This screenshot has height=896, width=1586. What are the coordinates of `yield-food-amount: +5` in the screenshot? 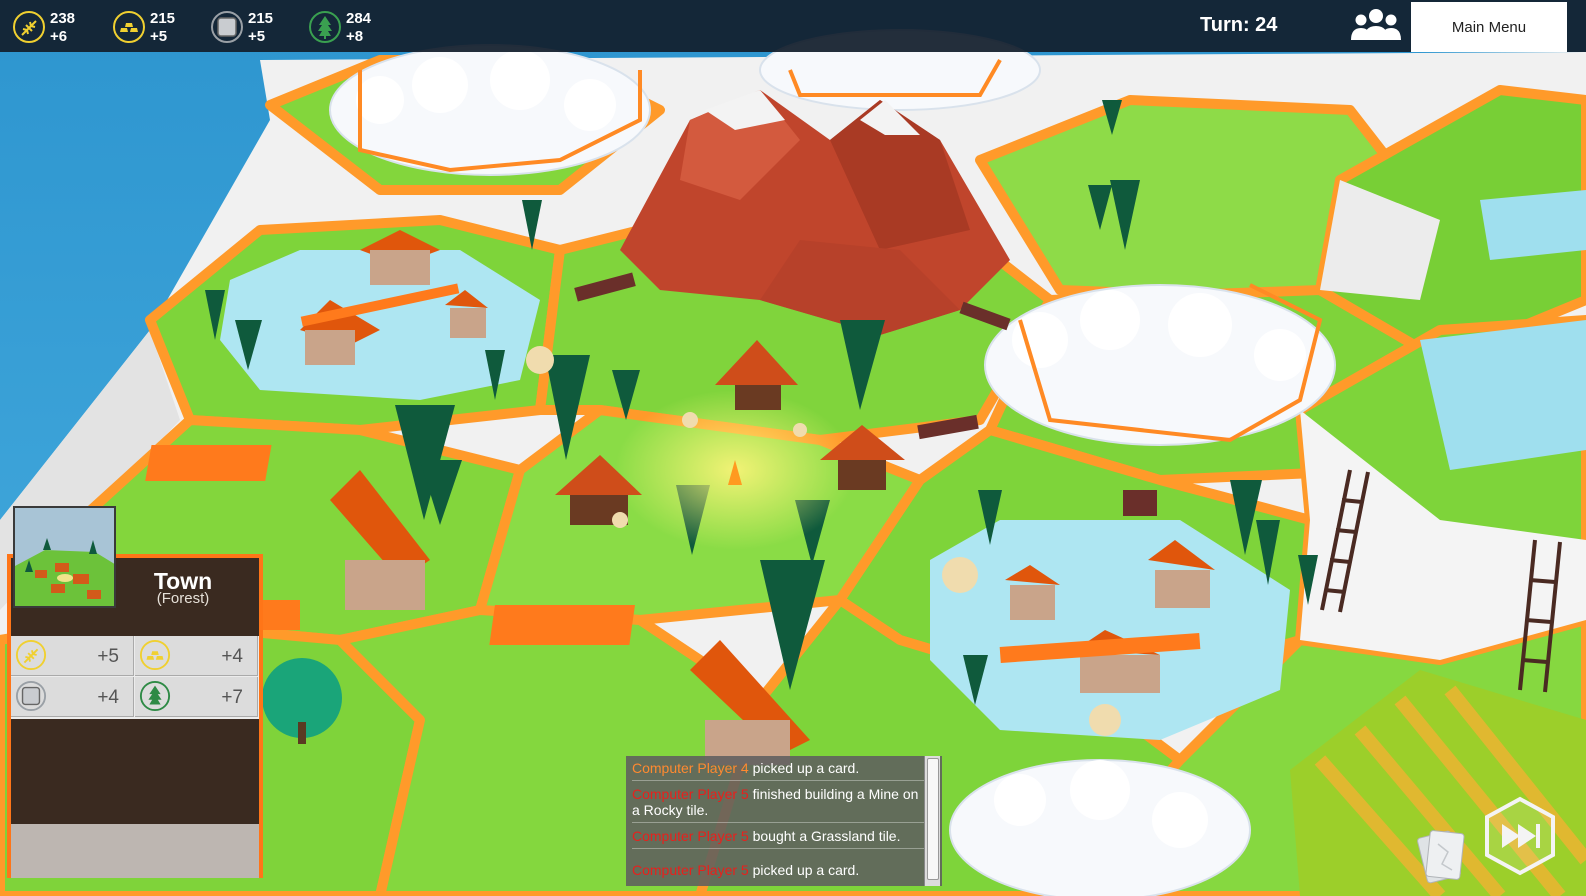 It's located at (108, 656).